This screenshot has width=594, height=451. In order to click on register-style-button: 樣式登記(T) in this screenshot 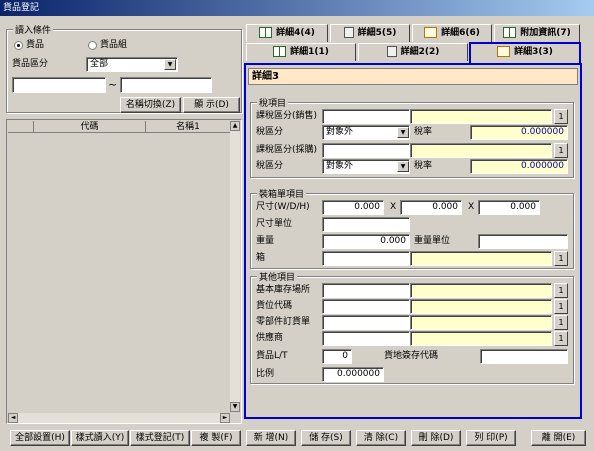, I will do `click(160, 438)`.